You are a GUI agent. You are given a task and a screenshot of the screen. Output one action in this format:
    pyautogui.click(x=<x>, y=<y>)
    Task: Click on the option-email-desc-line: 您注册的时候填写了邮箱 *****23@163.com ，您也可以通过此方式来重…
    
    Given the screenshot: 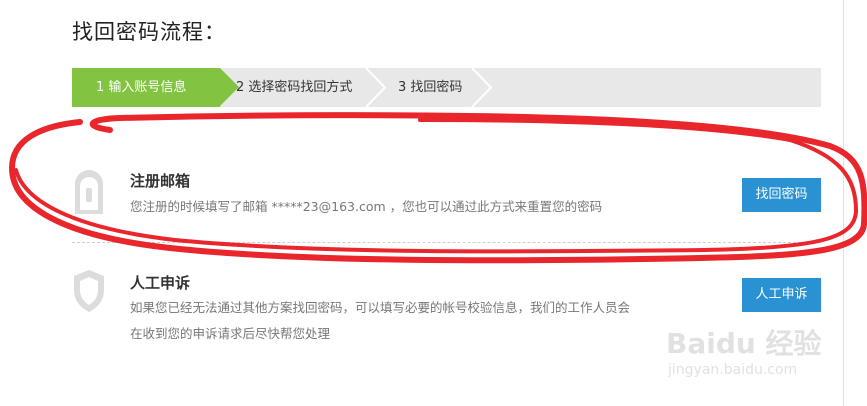 What is the action you would take?
    pyautogui.click(x=366, y=206)
    